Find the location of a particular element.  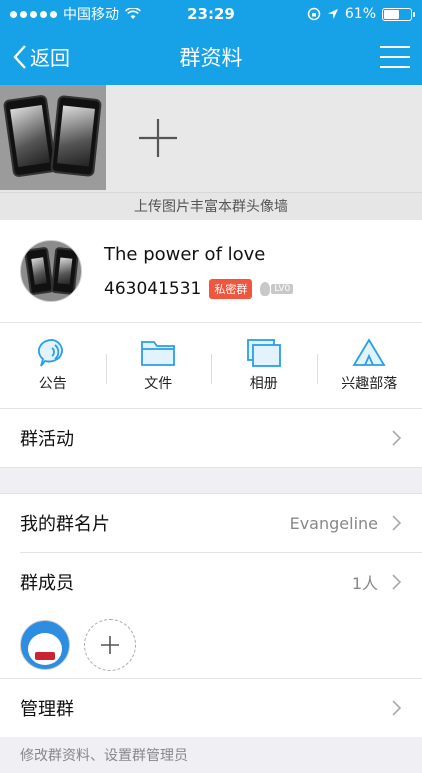

private-group-badge: 私密群 is located at coordinates (230, 289).